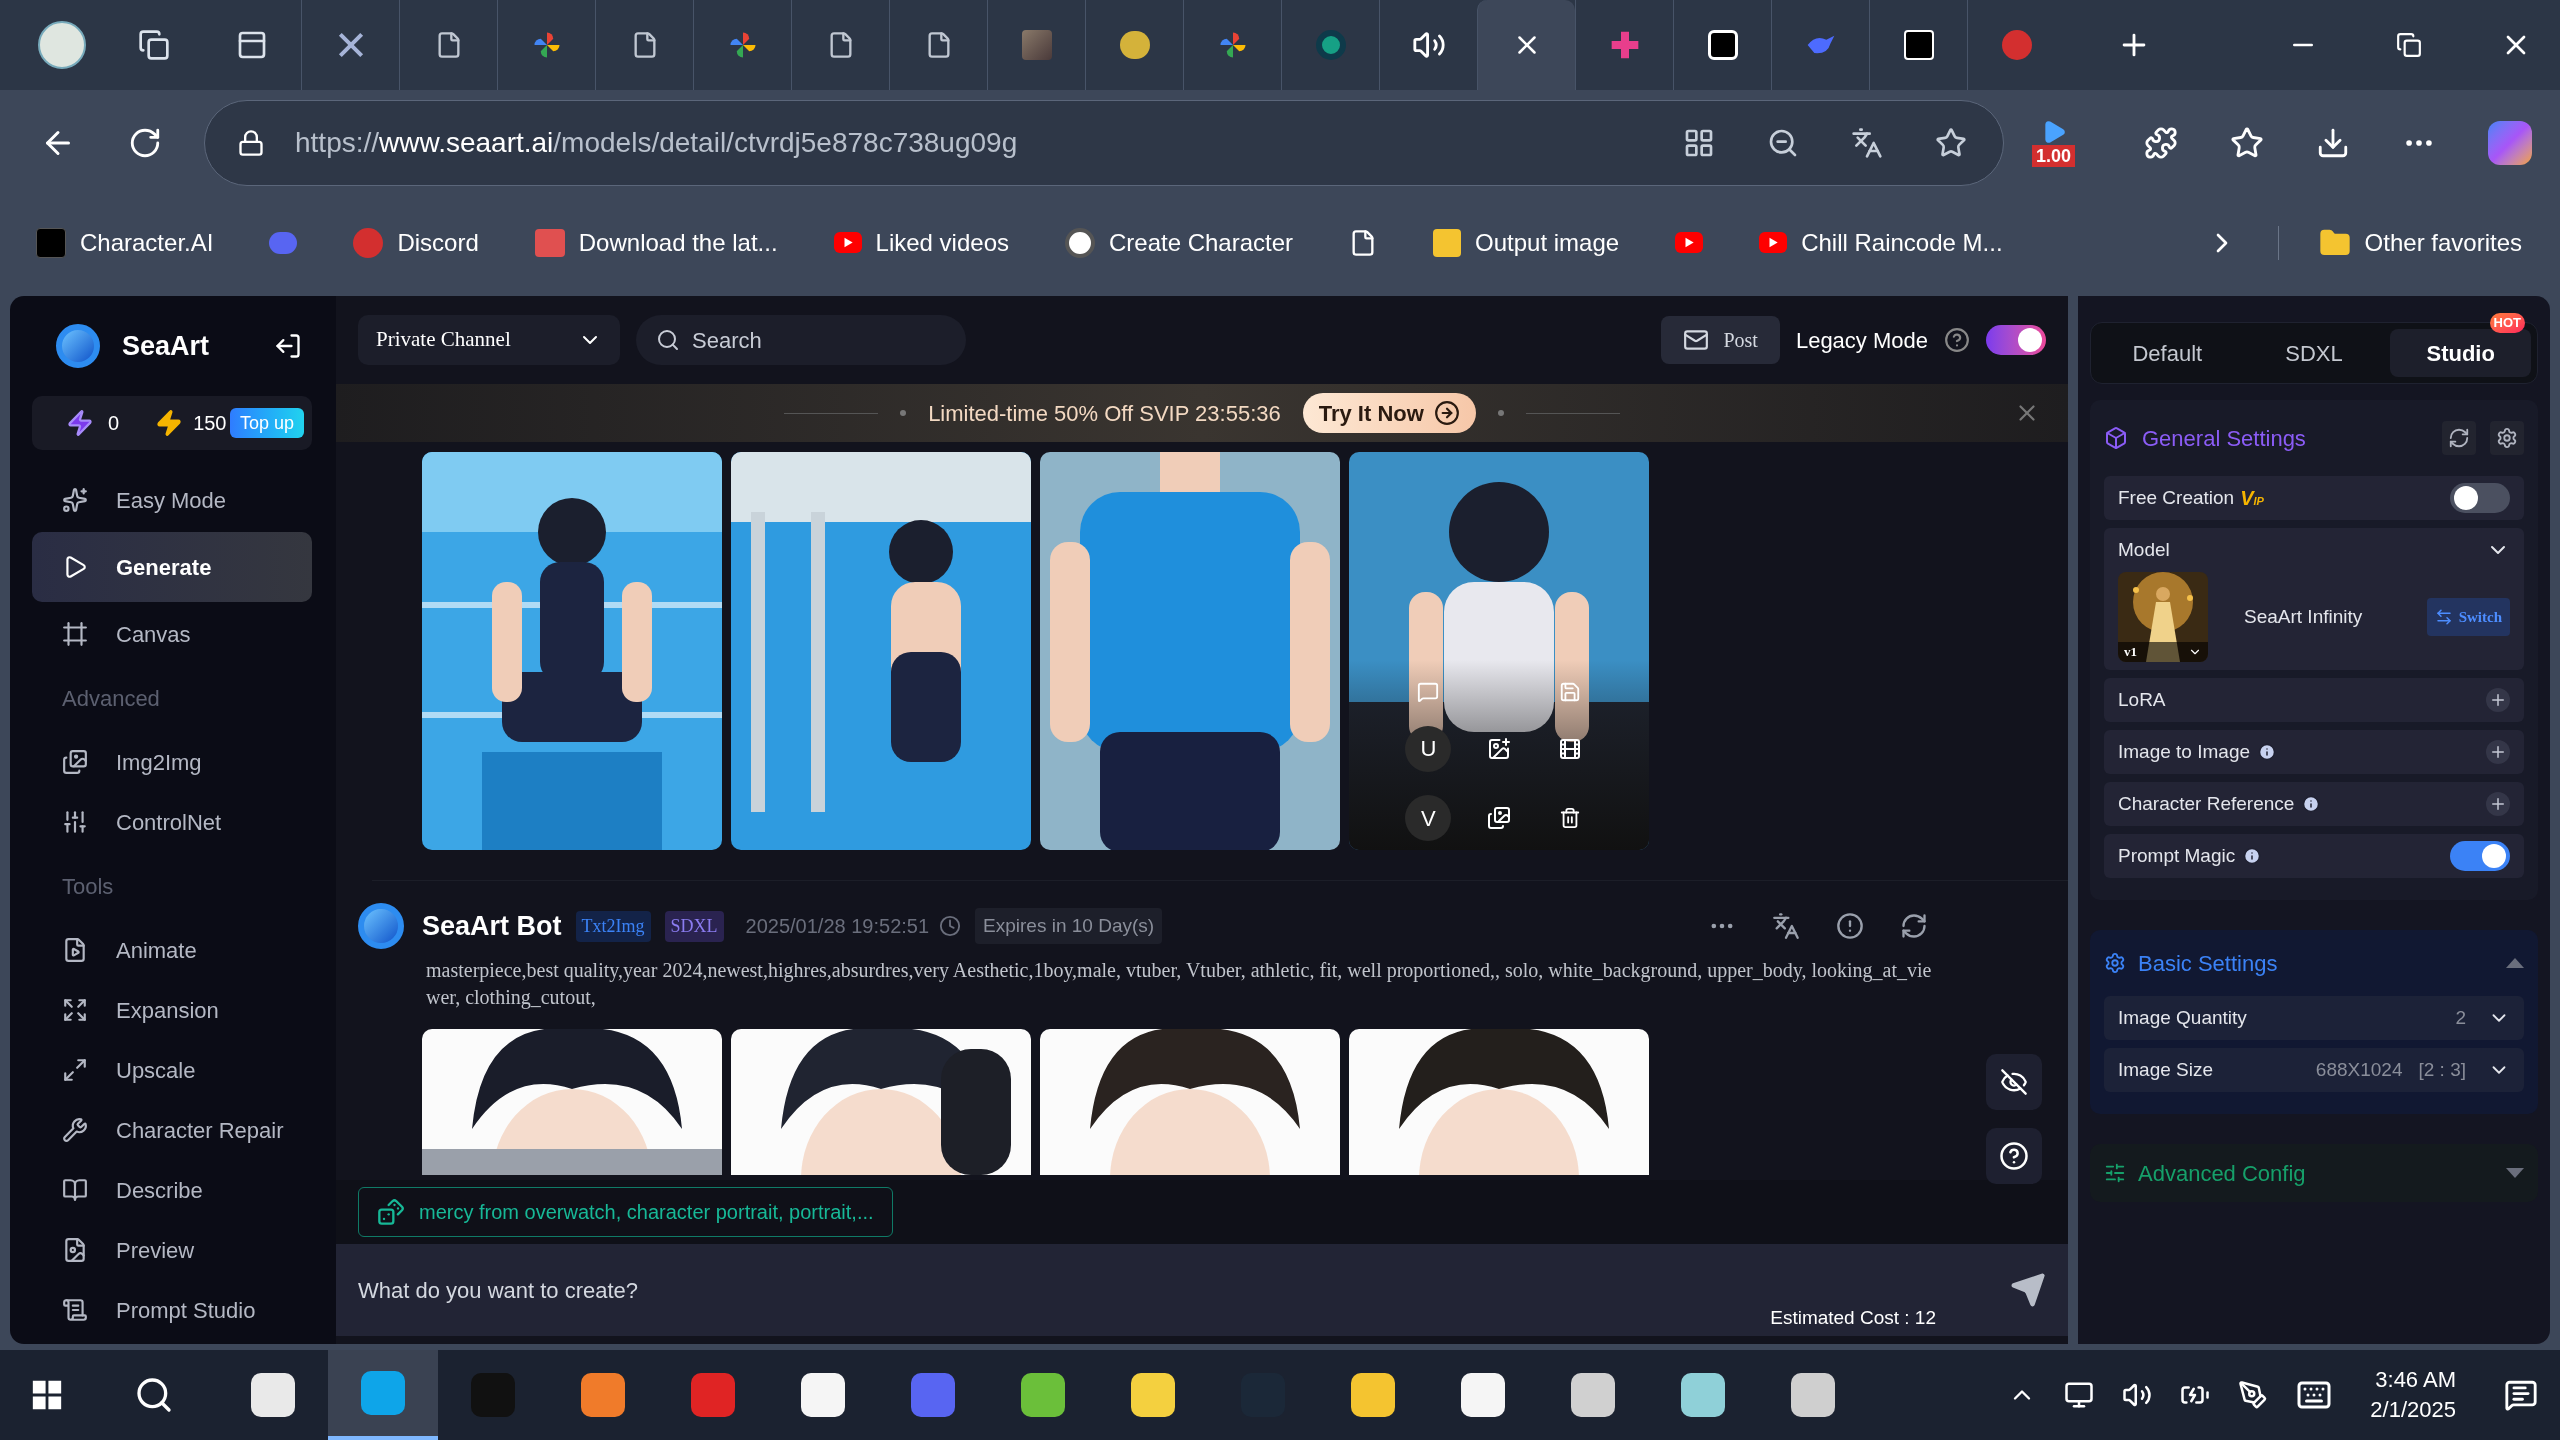 This screenshot has width=2560, height=1440. What do you see at coordinates (2507, 438) in the screenshot?
I see `settings-icon` at bounding box center [2507, 438].